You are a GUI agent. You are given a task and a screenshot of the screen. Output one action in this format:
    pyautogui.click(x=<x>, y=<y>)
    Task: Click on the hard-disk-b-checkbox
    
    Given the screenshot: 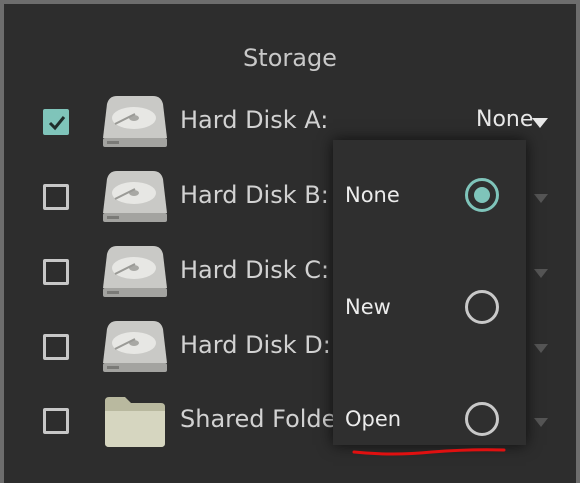 What is the action you would take?
    pyautogui.click(x=56, y=197)
    